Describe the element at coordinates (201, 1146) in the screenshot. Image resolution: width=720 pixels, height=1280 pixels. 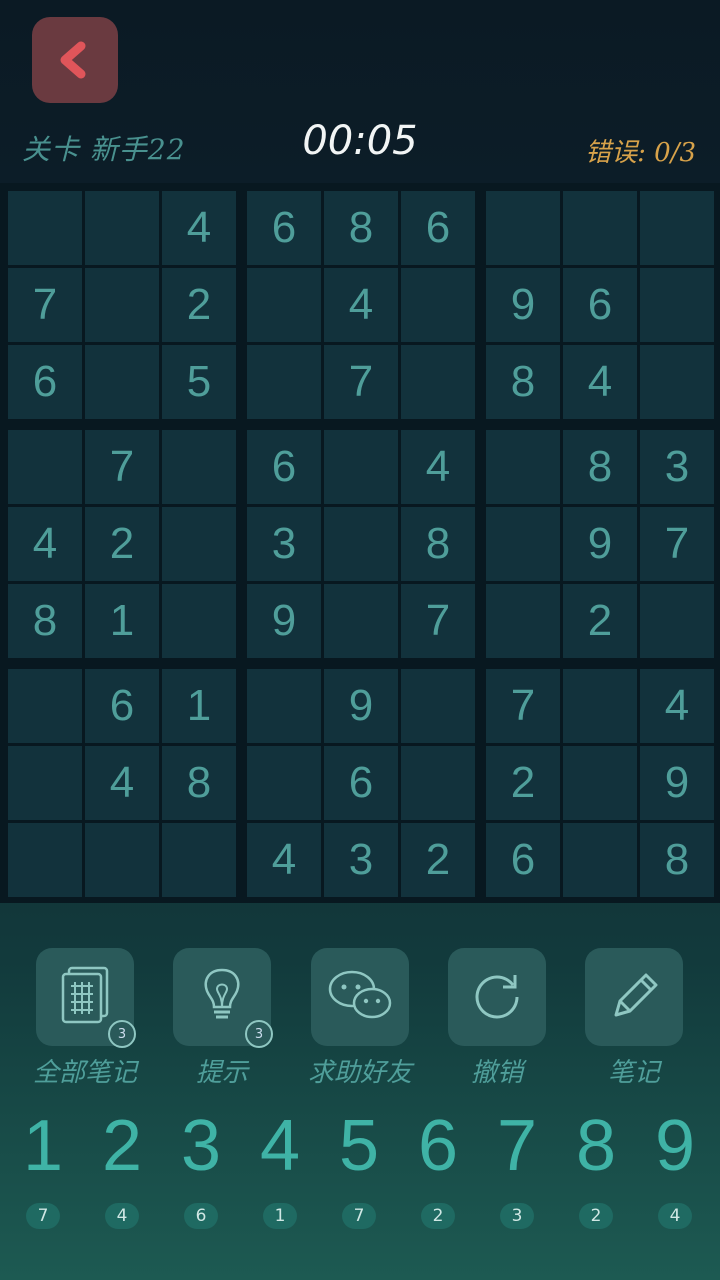
I see `number-button-3: 3` at that location.